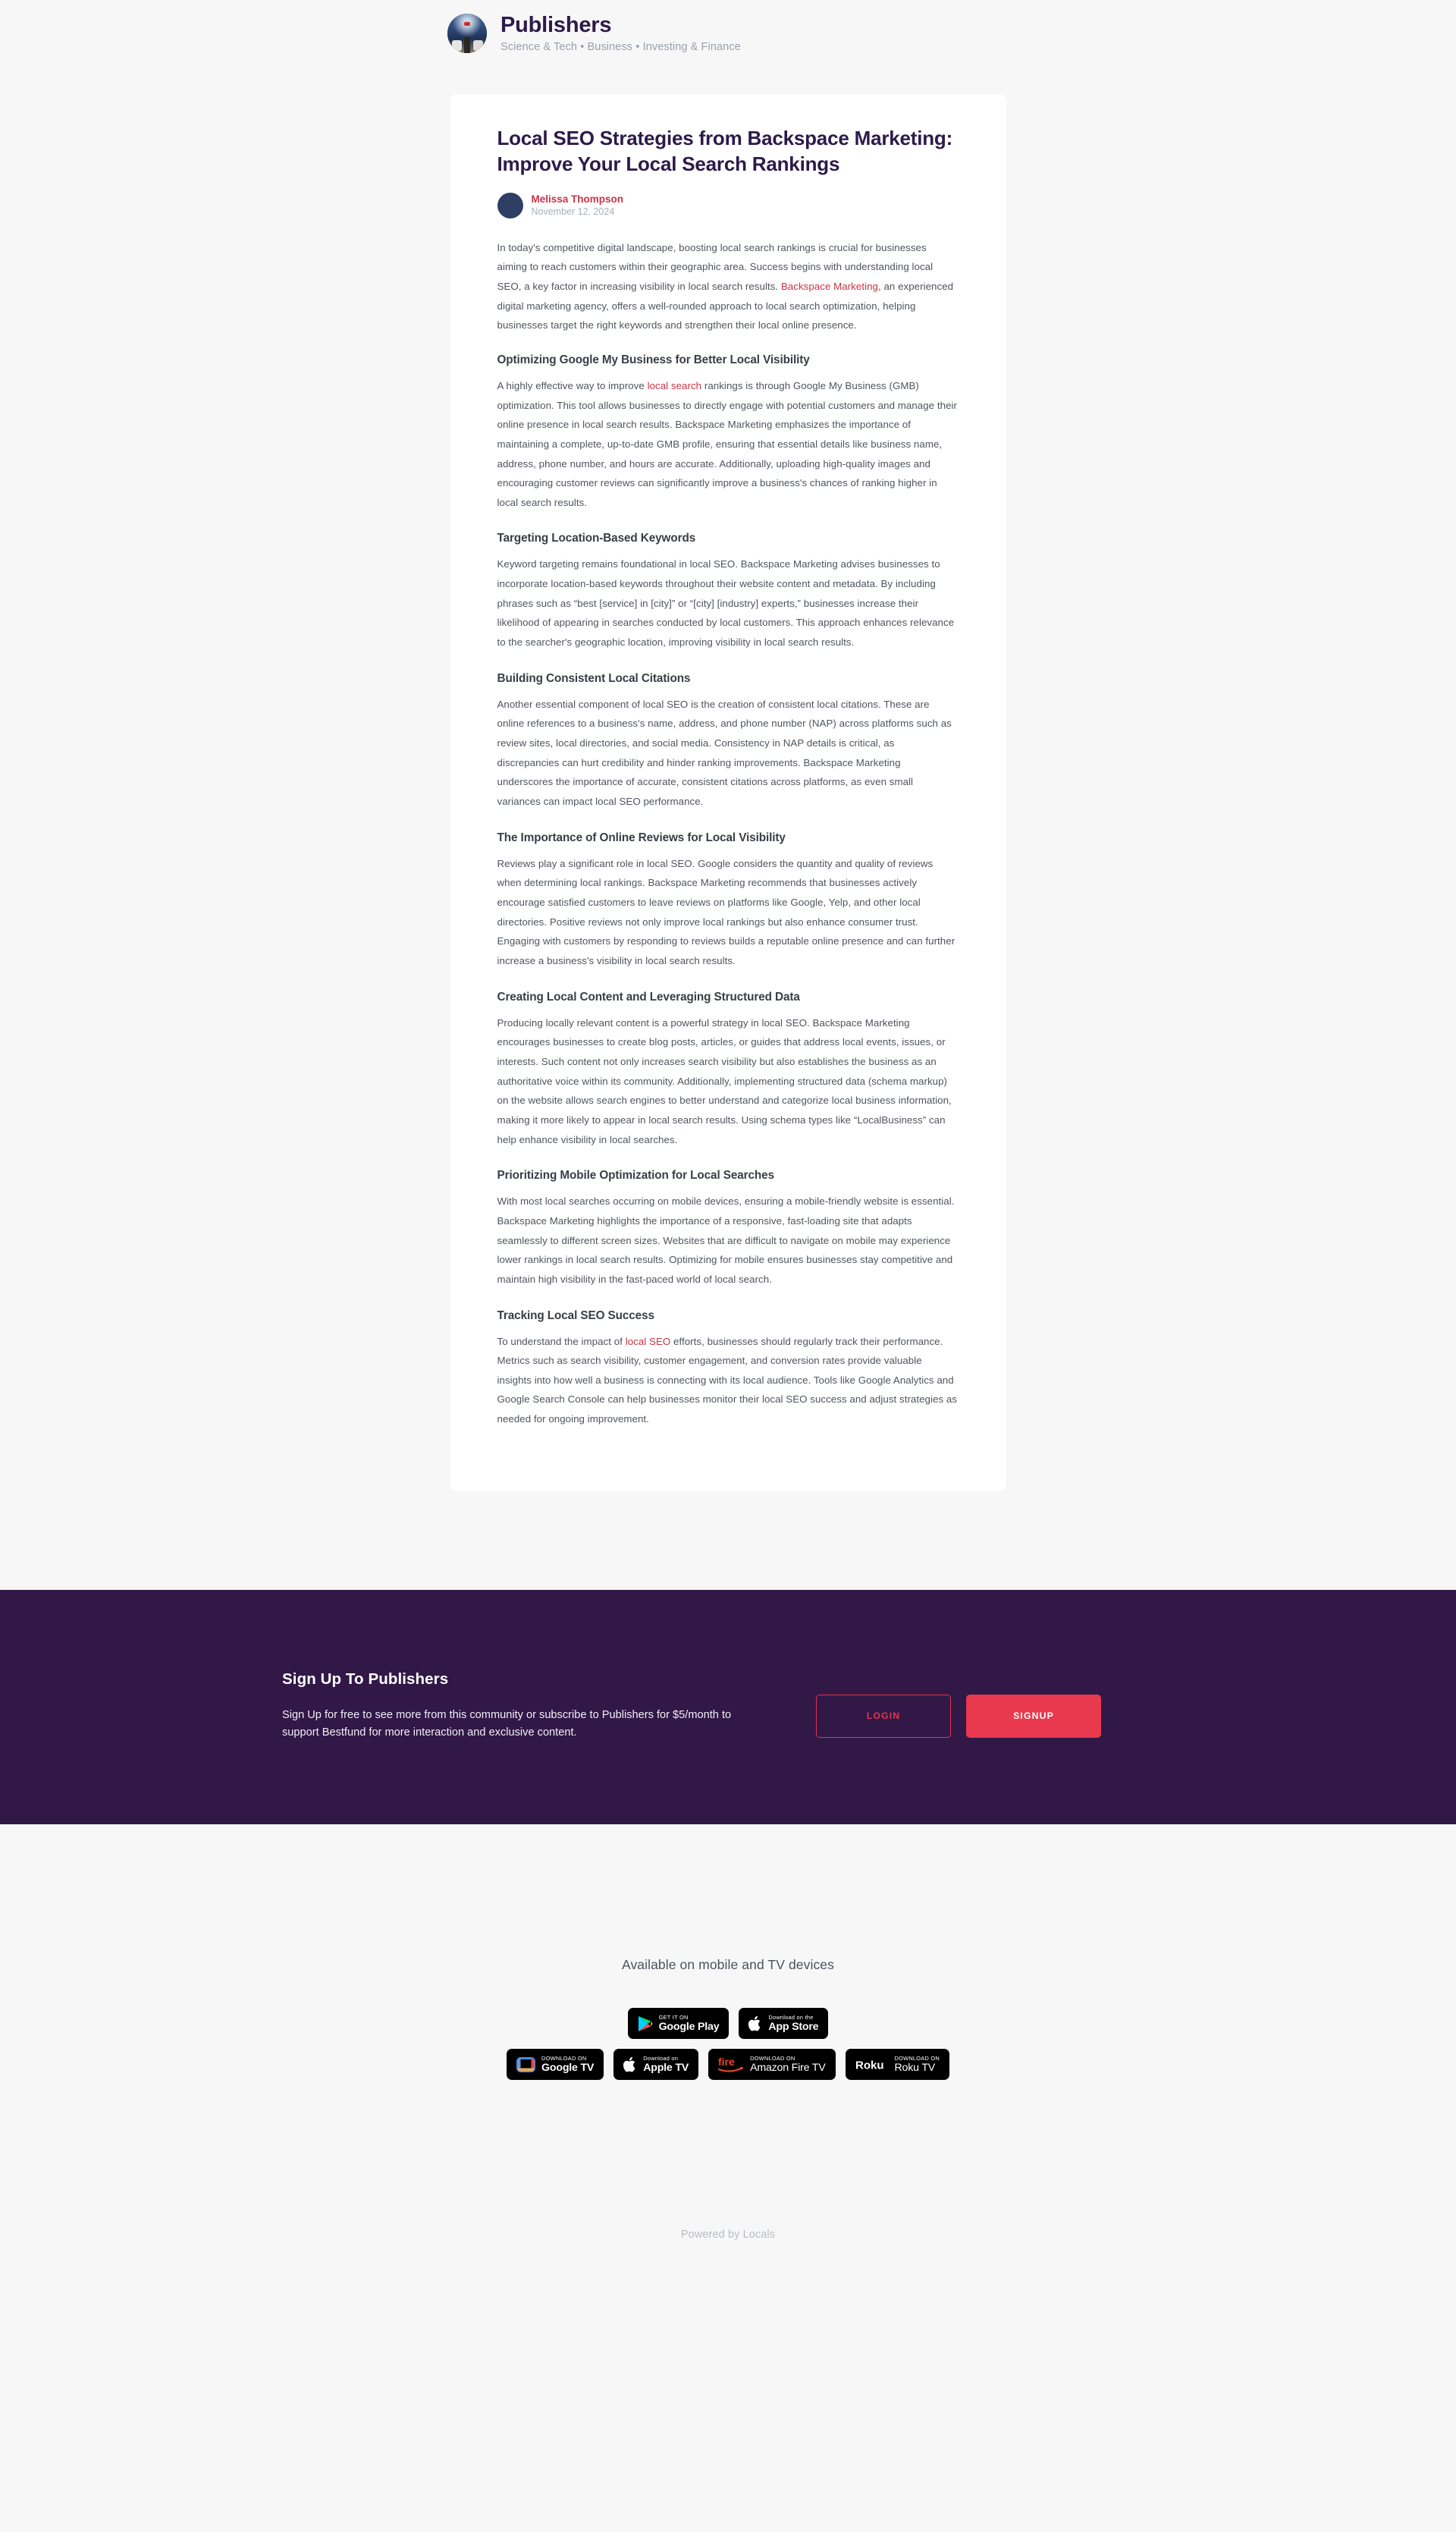  I want to click on apple-tv-text: Download on Apple TV, so click(666, 2064).